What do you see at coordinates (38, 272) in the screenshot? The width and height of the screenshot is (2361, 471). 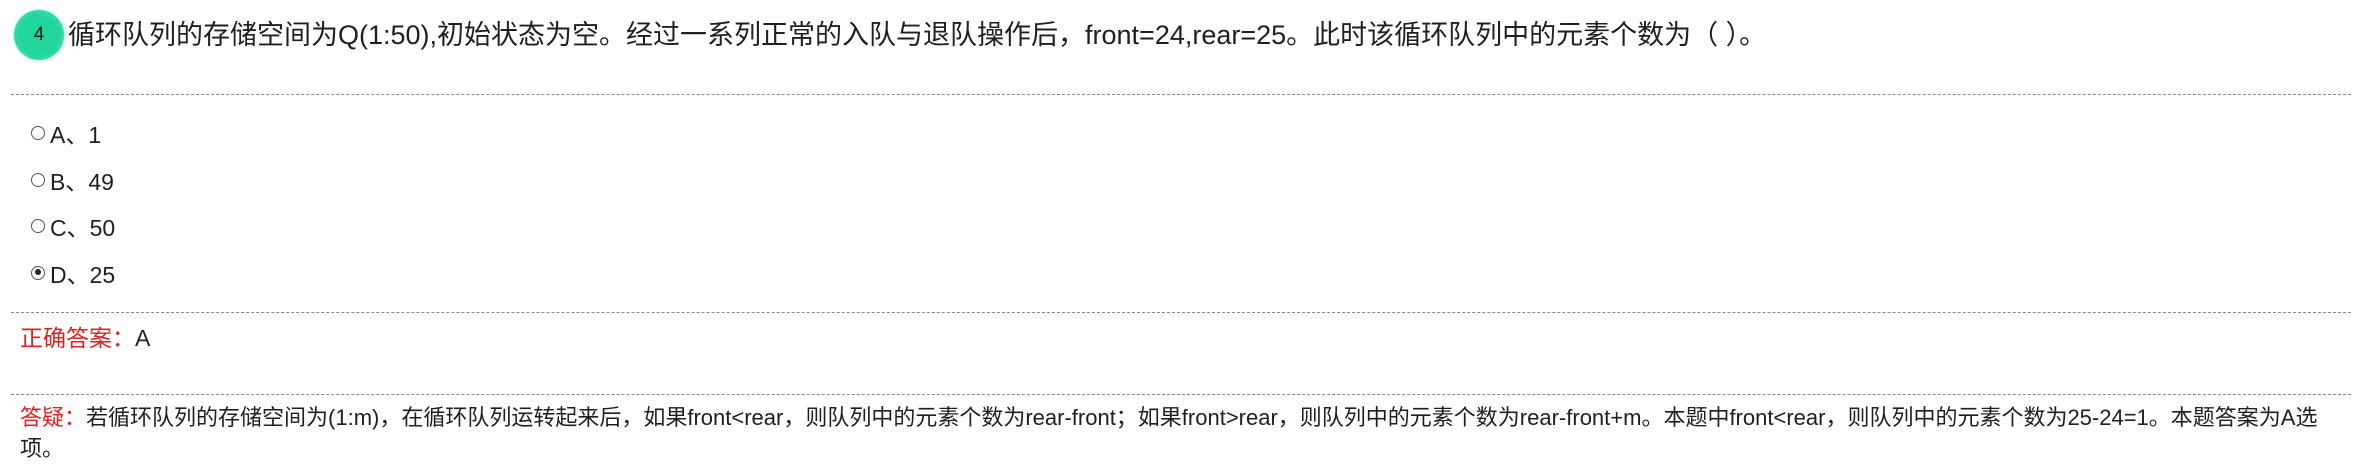 I see `radio-selected-icon` at bounding box center [38, 272].